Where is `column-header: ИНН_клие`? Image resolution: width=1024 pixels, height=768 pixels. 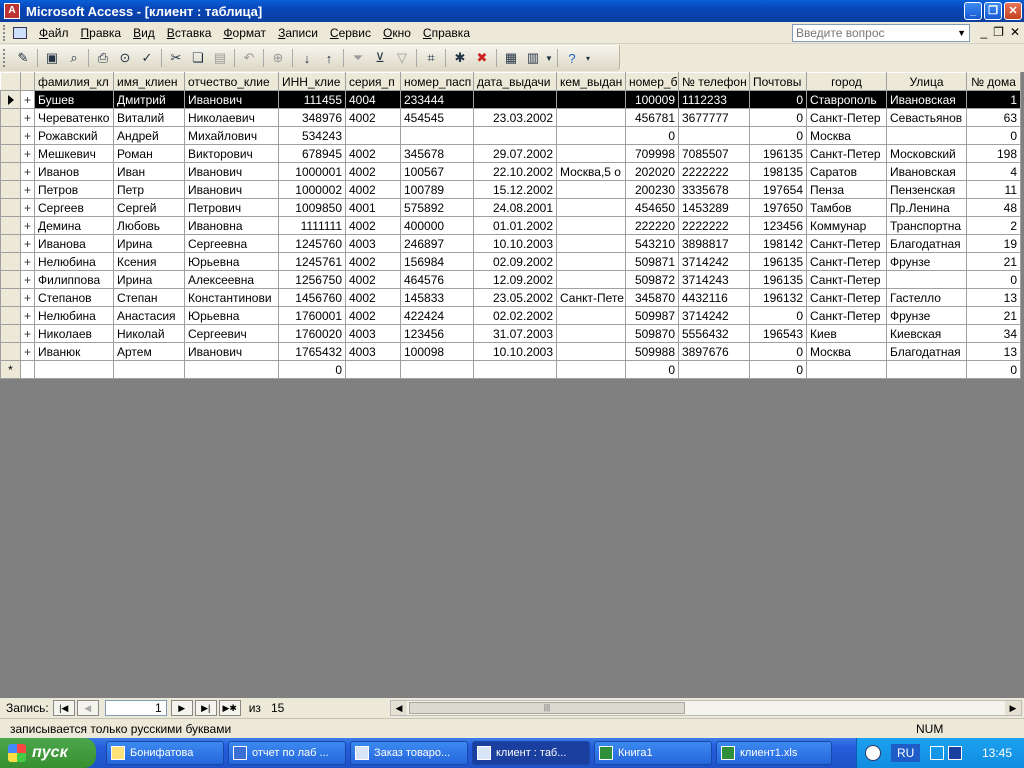
column-header: ИНН_клие is located at coordinates (312, 81).